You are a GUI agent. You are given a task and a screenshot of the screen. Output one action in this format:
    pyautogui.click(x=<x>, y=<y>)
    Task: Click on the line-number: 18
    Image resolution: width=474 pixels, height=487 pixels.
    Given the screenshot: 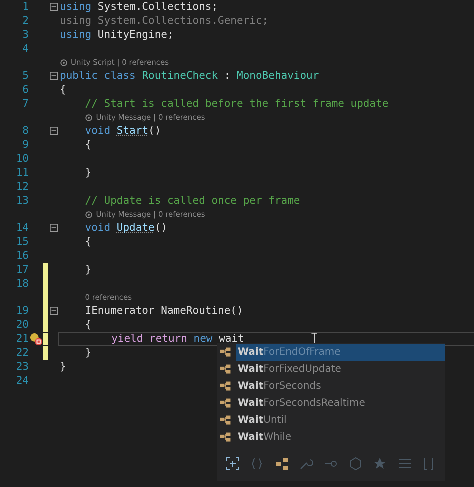 What is the action you would take?
    pyautogui.click(x=22, y=284)
    